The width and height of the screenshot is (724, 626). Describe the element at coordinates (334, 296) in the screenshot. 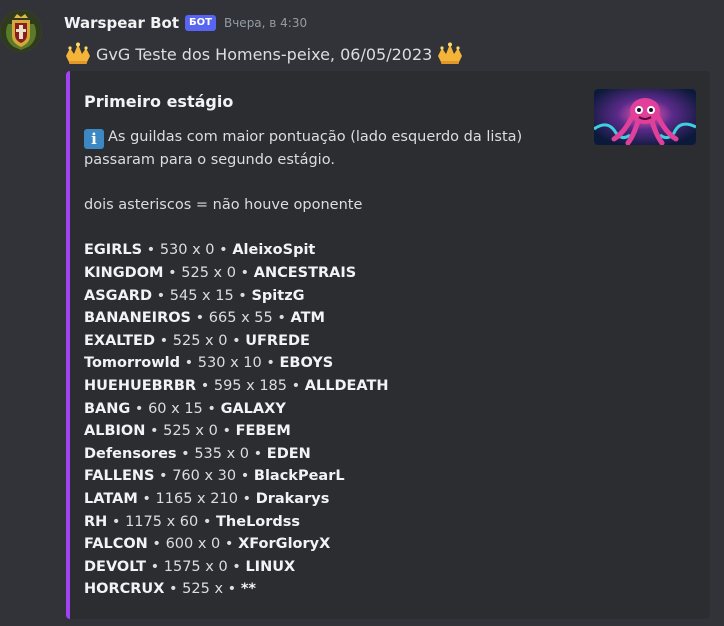

I see `result-row: ASGARD • 545 x 15 • SpitzG` at that location.